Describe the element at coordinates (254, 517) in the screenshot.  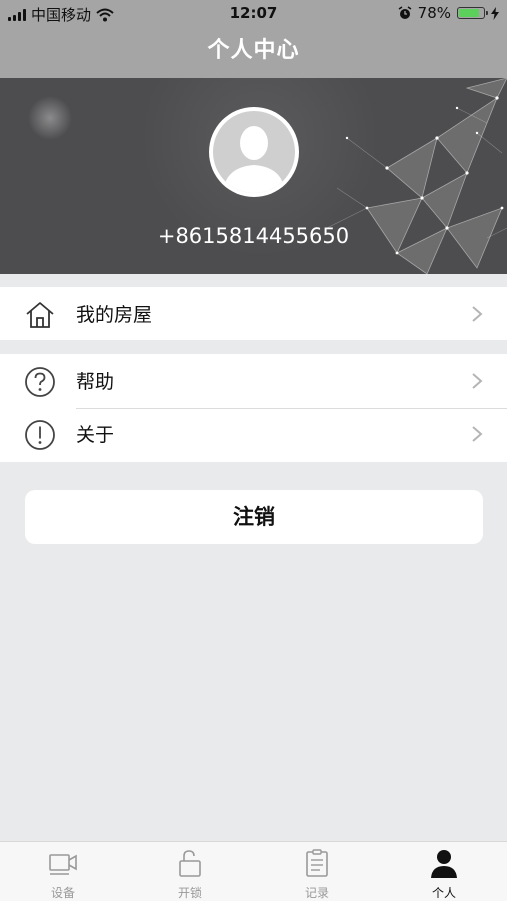
I see `logout-button: 注销` at that location.